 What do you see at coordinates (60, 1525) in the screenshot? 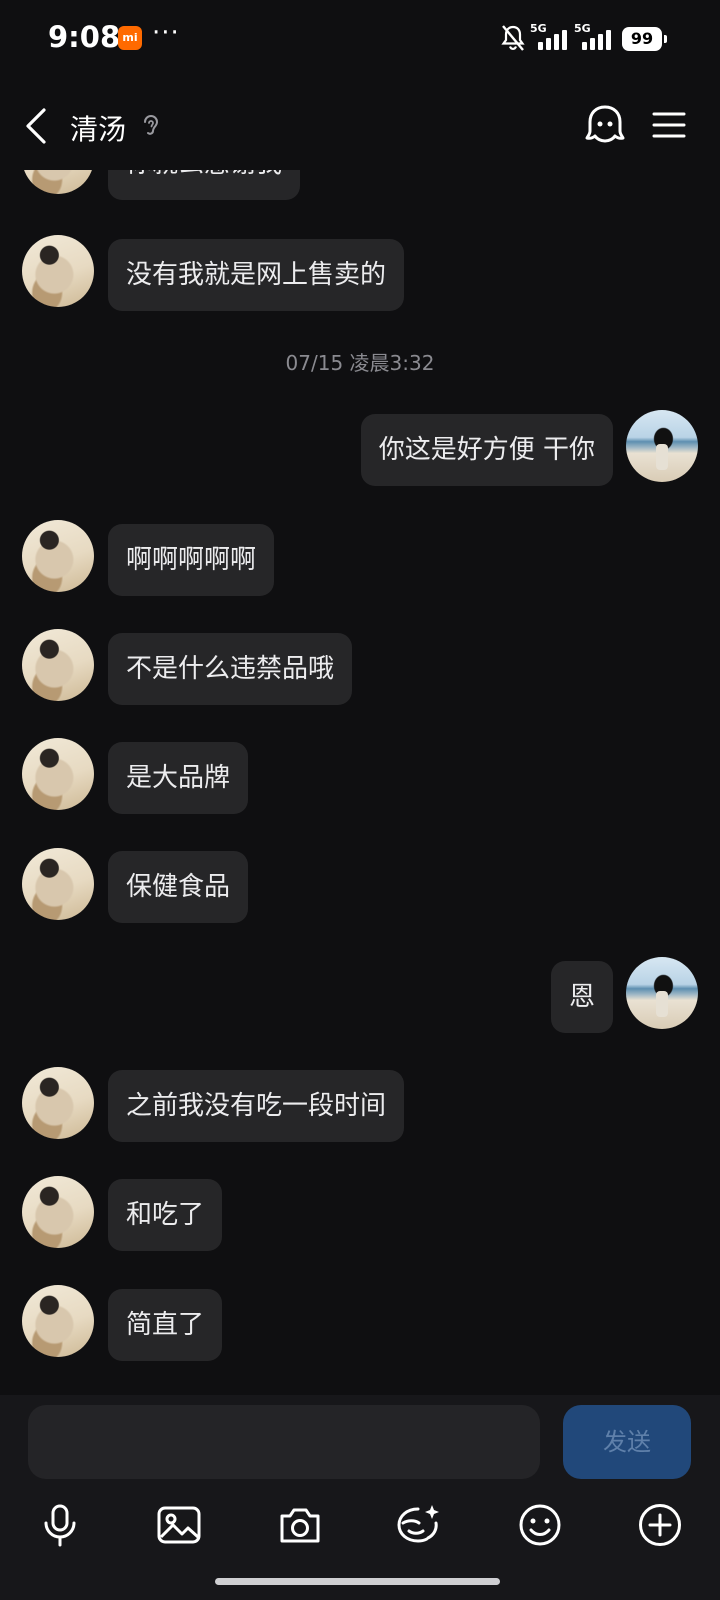
I see `microphone-icon` at bounding box center [60, 1525].